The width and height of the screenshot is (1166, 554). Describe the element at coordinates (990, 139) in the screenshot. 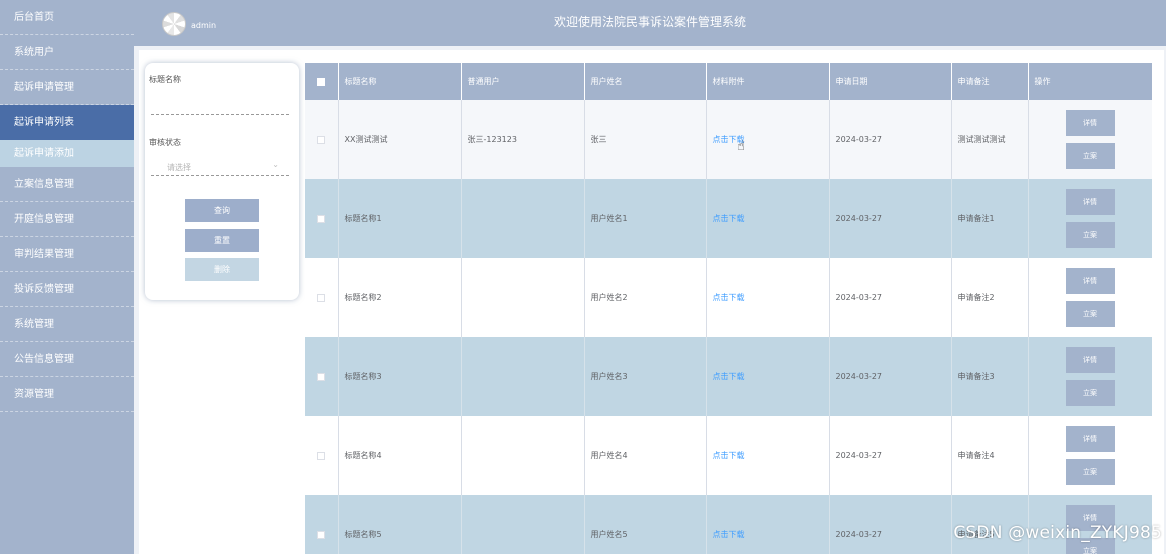

I see `cell-remark: 测试测试测试` at that location.